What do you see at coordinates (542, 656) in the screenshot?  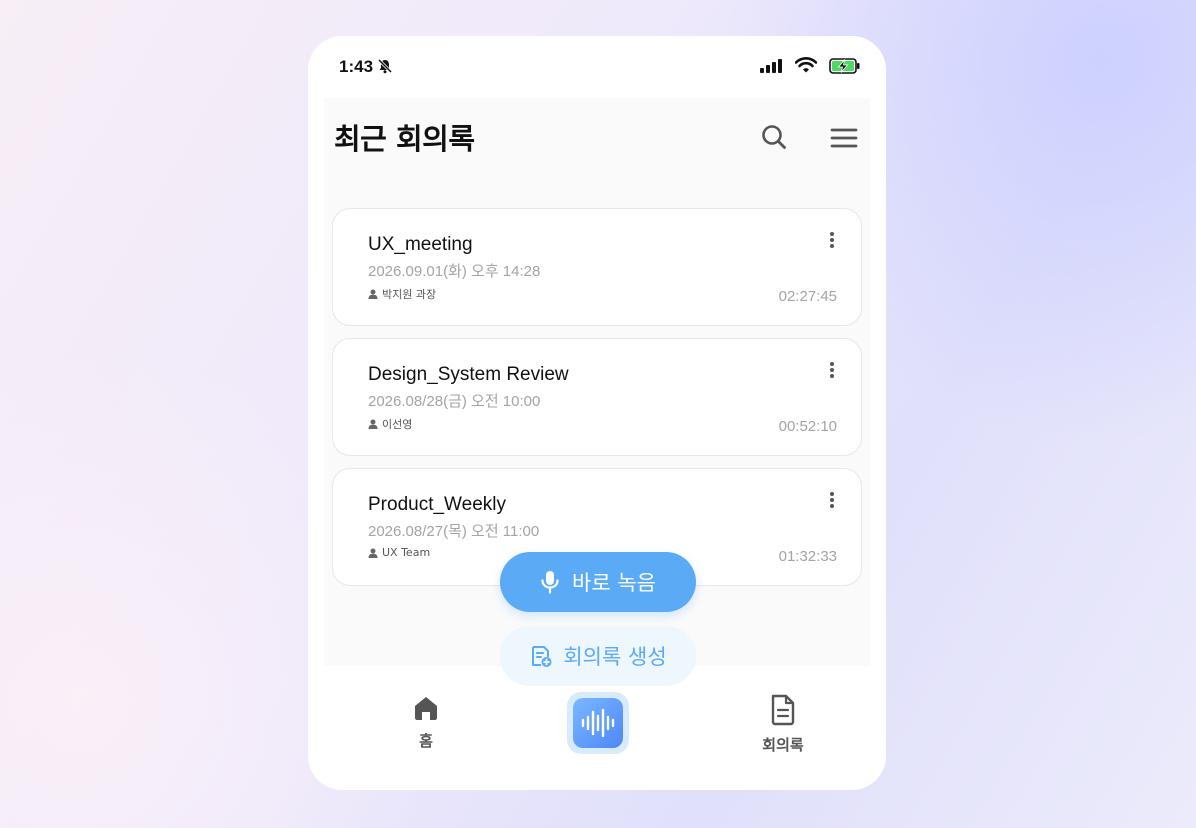 I see `document-add-icon` at bounding box center [542, 656].